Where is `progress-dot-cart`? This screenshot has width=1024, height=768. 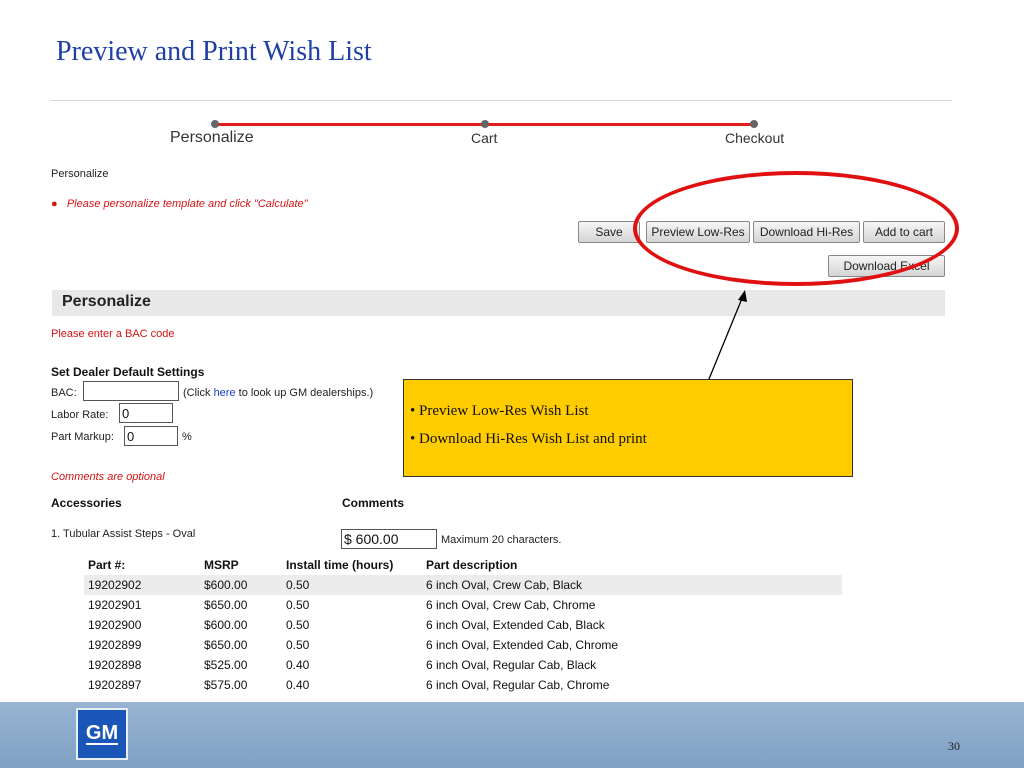
progress-dot-cart is located at coordinates (485, 124).